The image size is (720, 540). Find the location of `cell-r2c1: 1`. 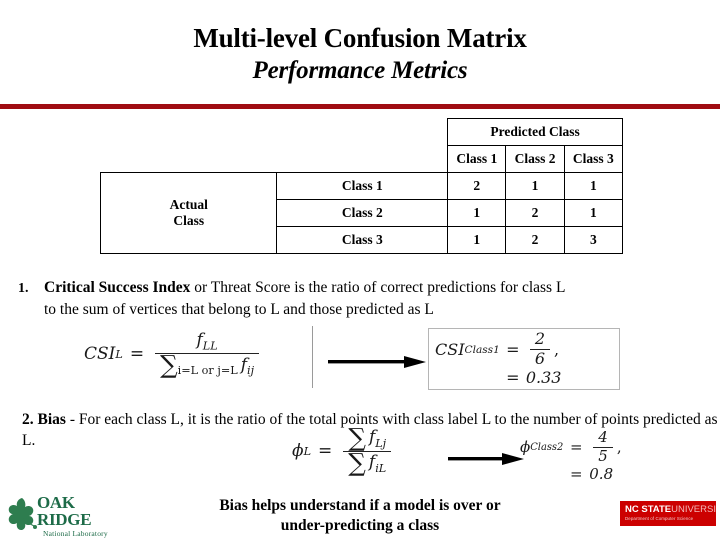

cell-r2c1: 1 is located at coordinates (477, 213).